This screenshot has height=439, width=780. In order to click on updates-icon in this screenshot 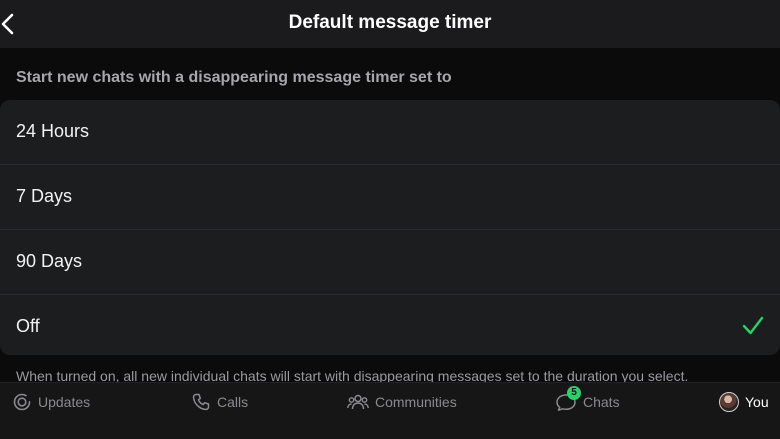, I will do `click(22, 402)`.